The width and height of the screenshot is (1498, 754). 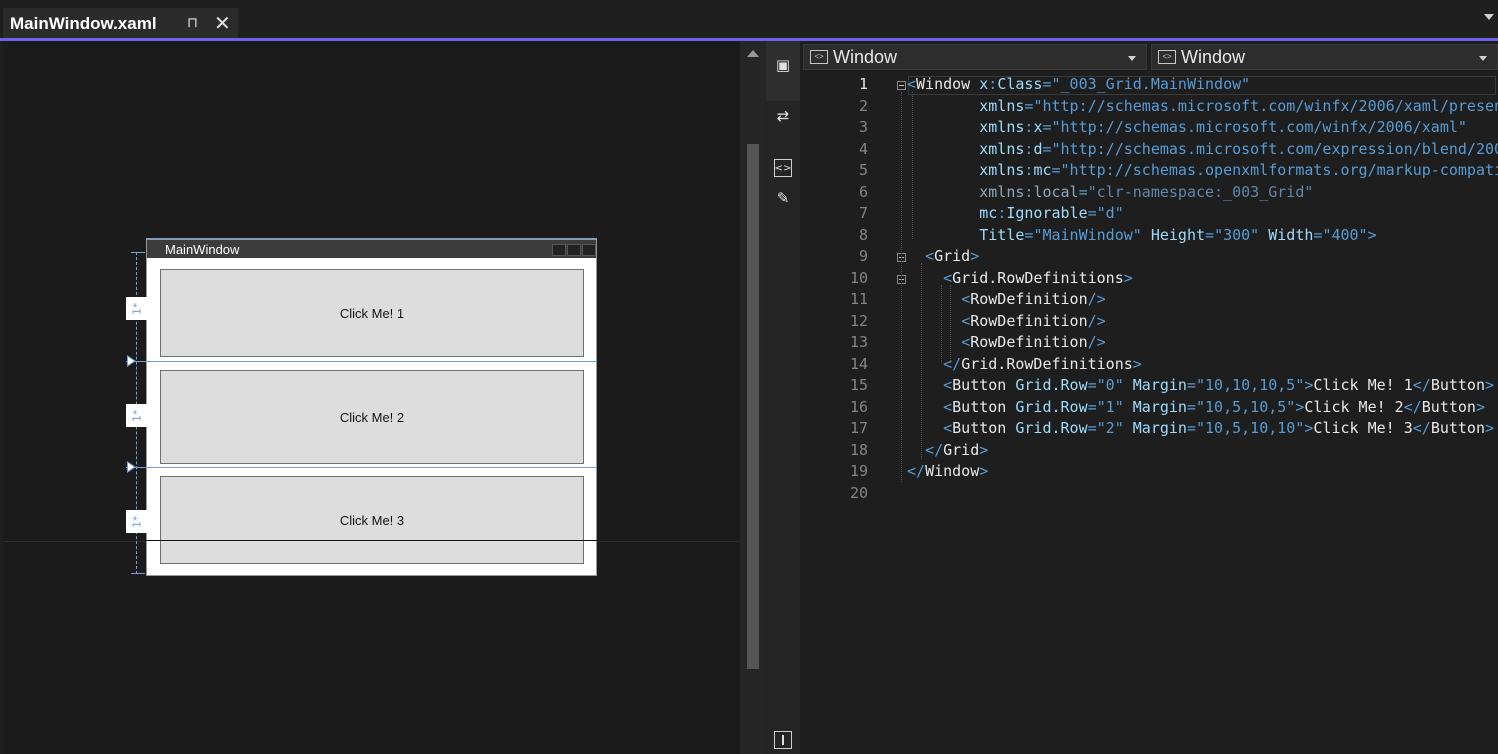 I want to click on design-view-icon: ▣, so click(x=783, y=65).